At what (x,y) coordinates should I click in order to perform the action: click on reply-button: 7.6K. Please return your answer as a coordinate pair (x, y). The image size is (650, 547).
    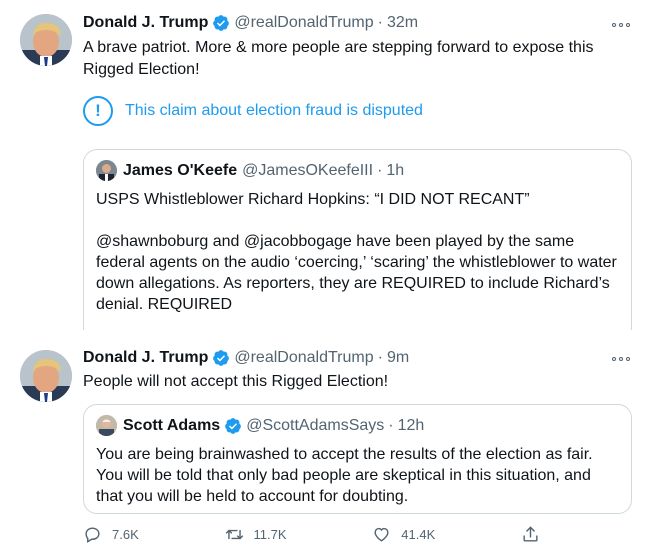
    Looking at the image, I should click on (111, 534).